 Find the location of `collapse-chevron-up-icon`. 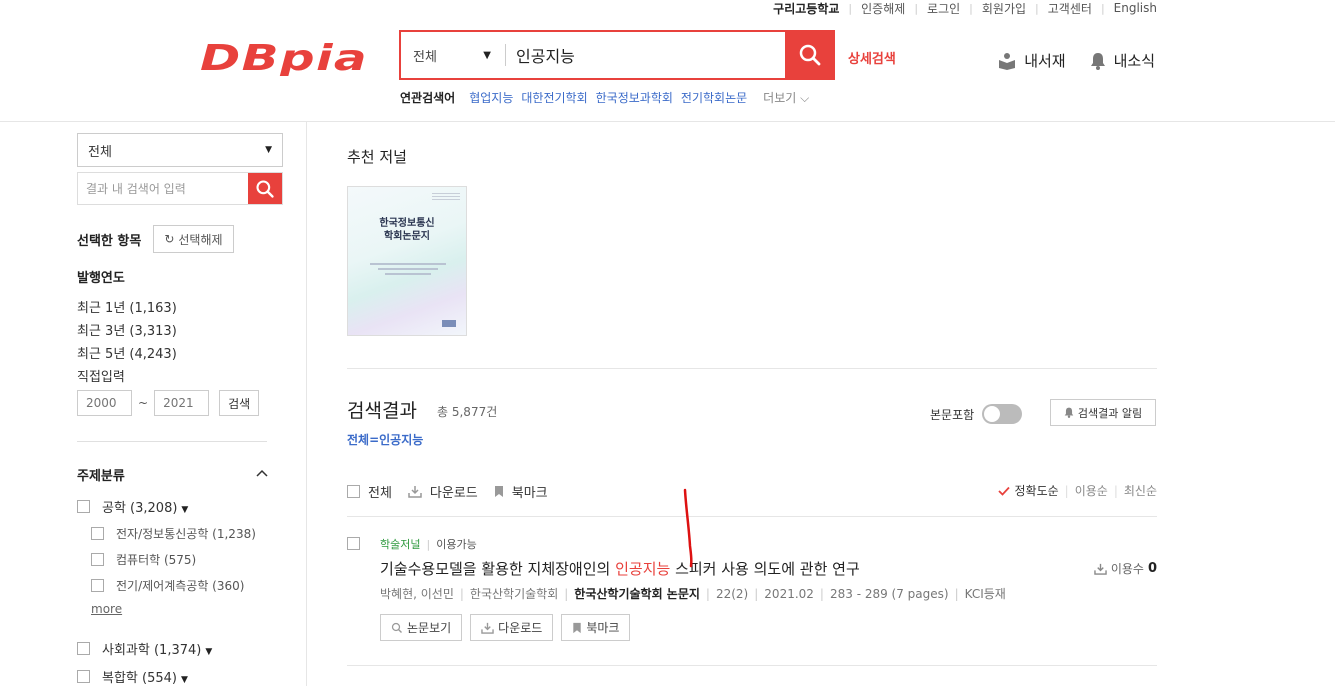

collapse-chevron-up-icon is located at coordinates (262, 473).